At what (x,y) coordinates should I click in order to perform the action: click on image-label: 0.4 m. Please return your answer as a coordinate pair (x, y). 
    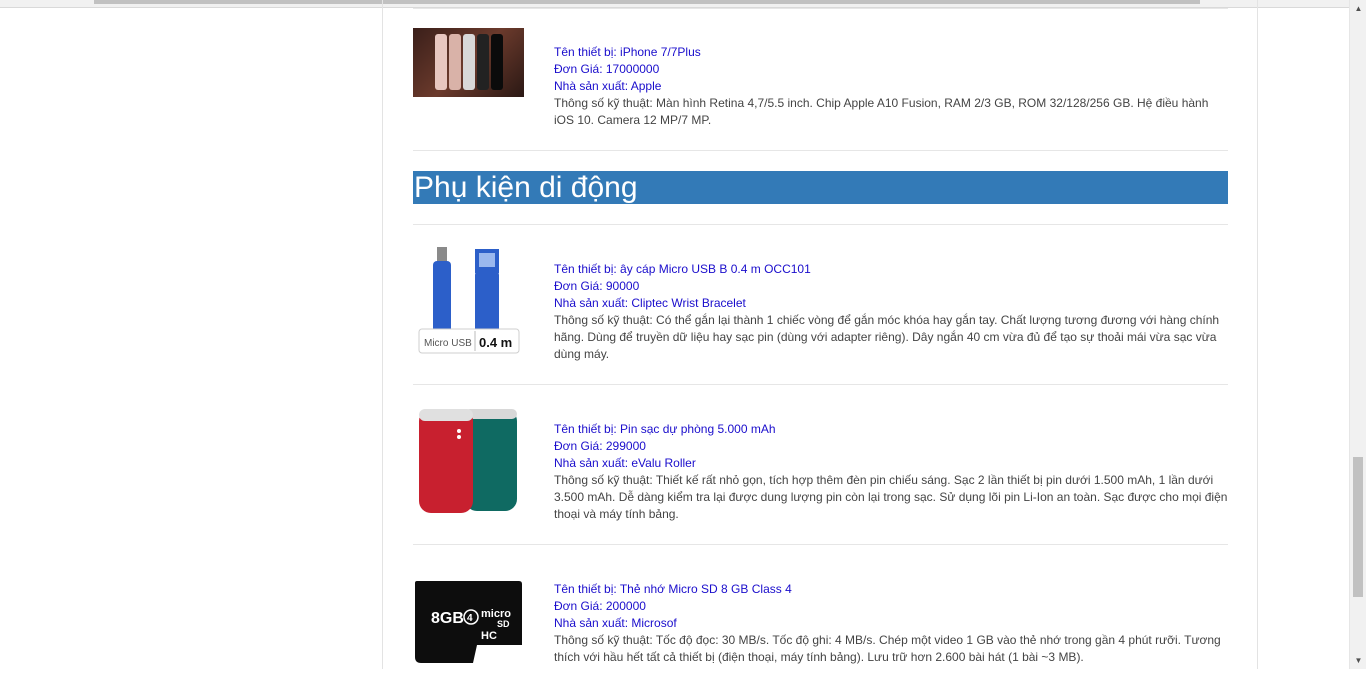
    Looking at the image, I should click on (495, 342).